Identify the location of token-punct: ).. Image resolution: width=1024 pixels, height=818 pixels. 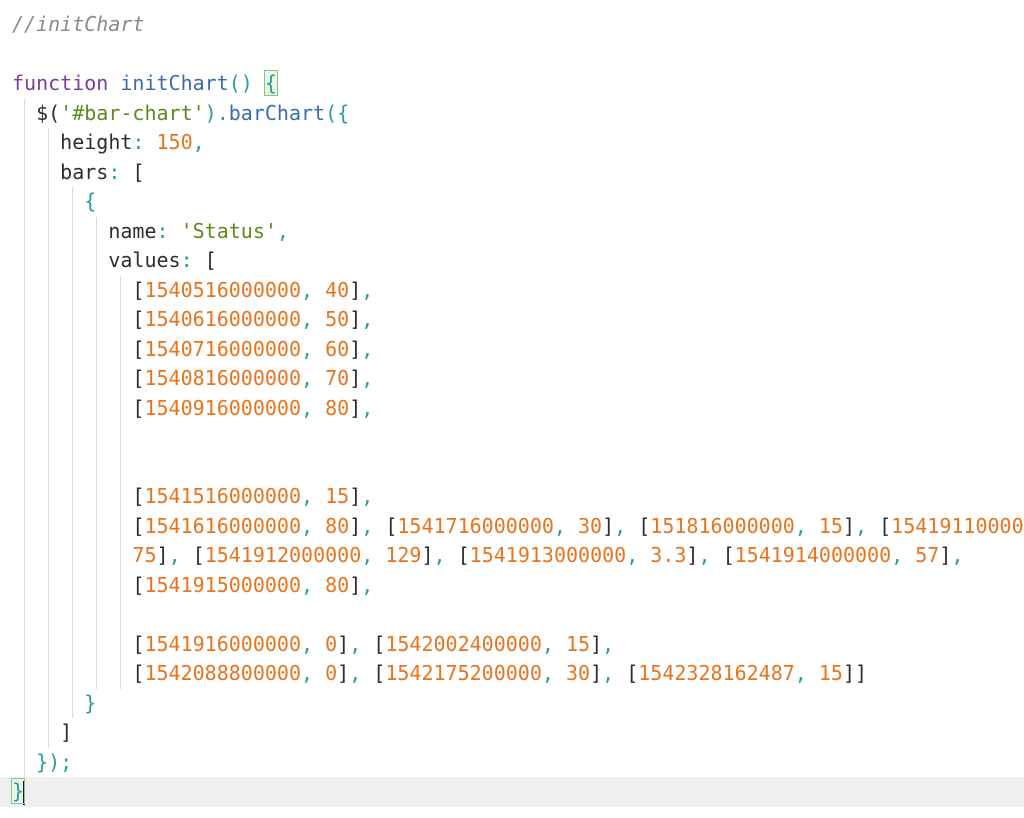
(216, 112).